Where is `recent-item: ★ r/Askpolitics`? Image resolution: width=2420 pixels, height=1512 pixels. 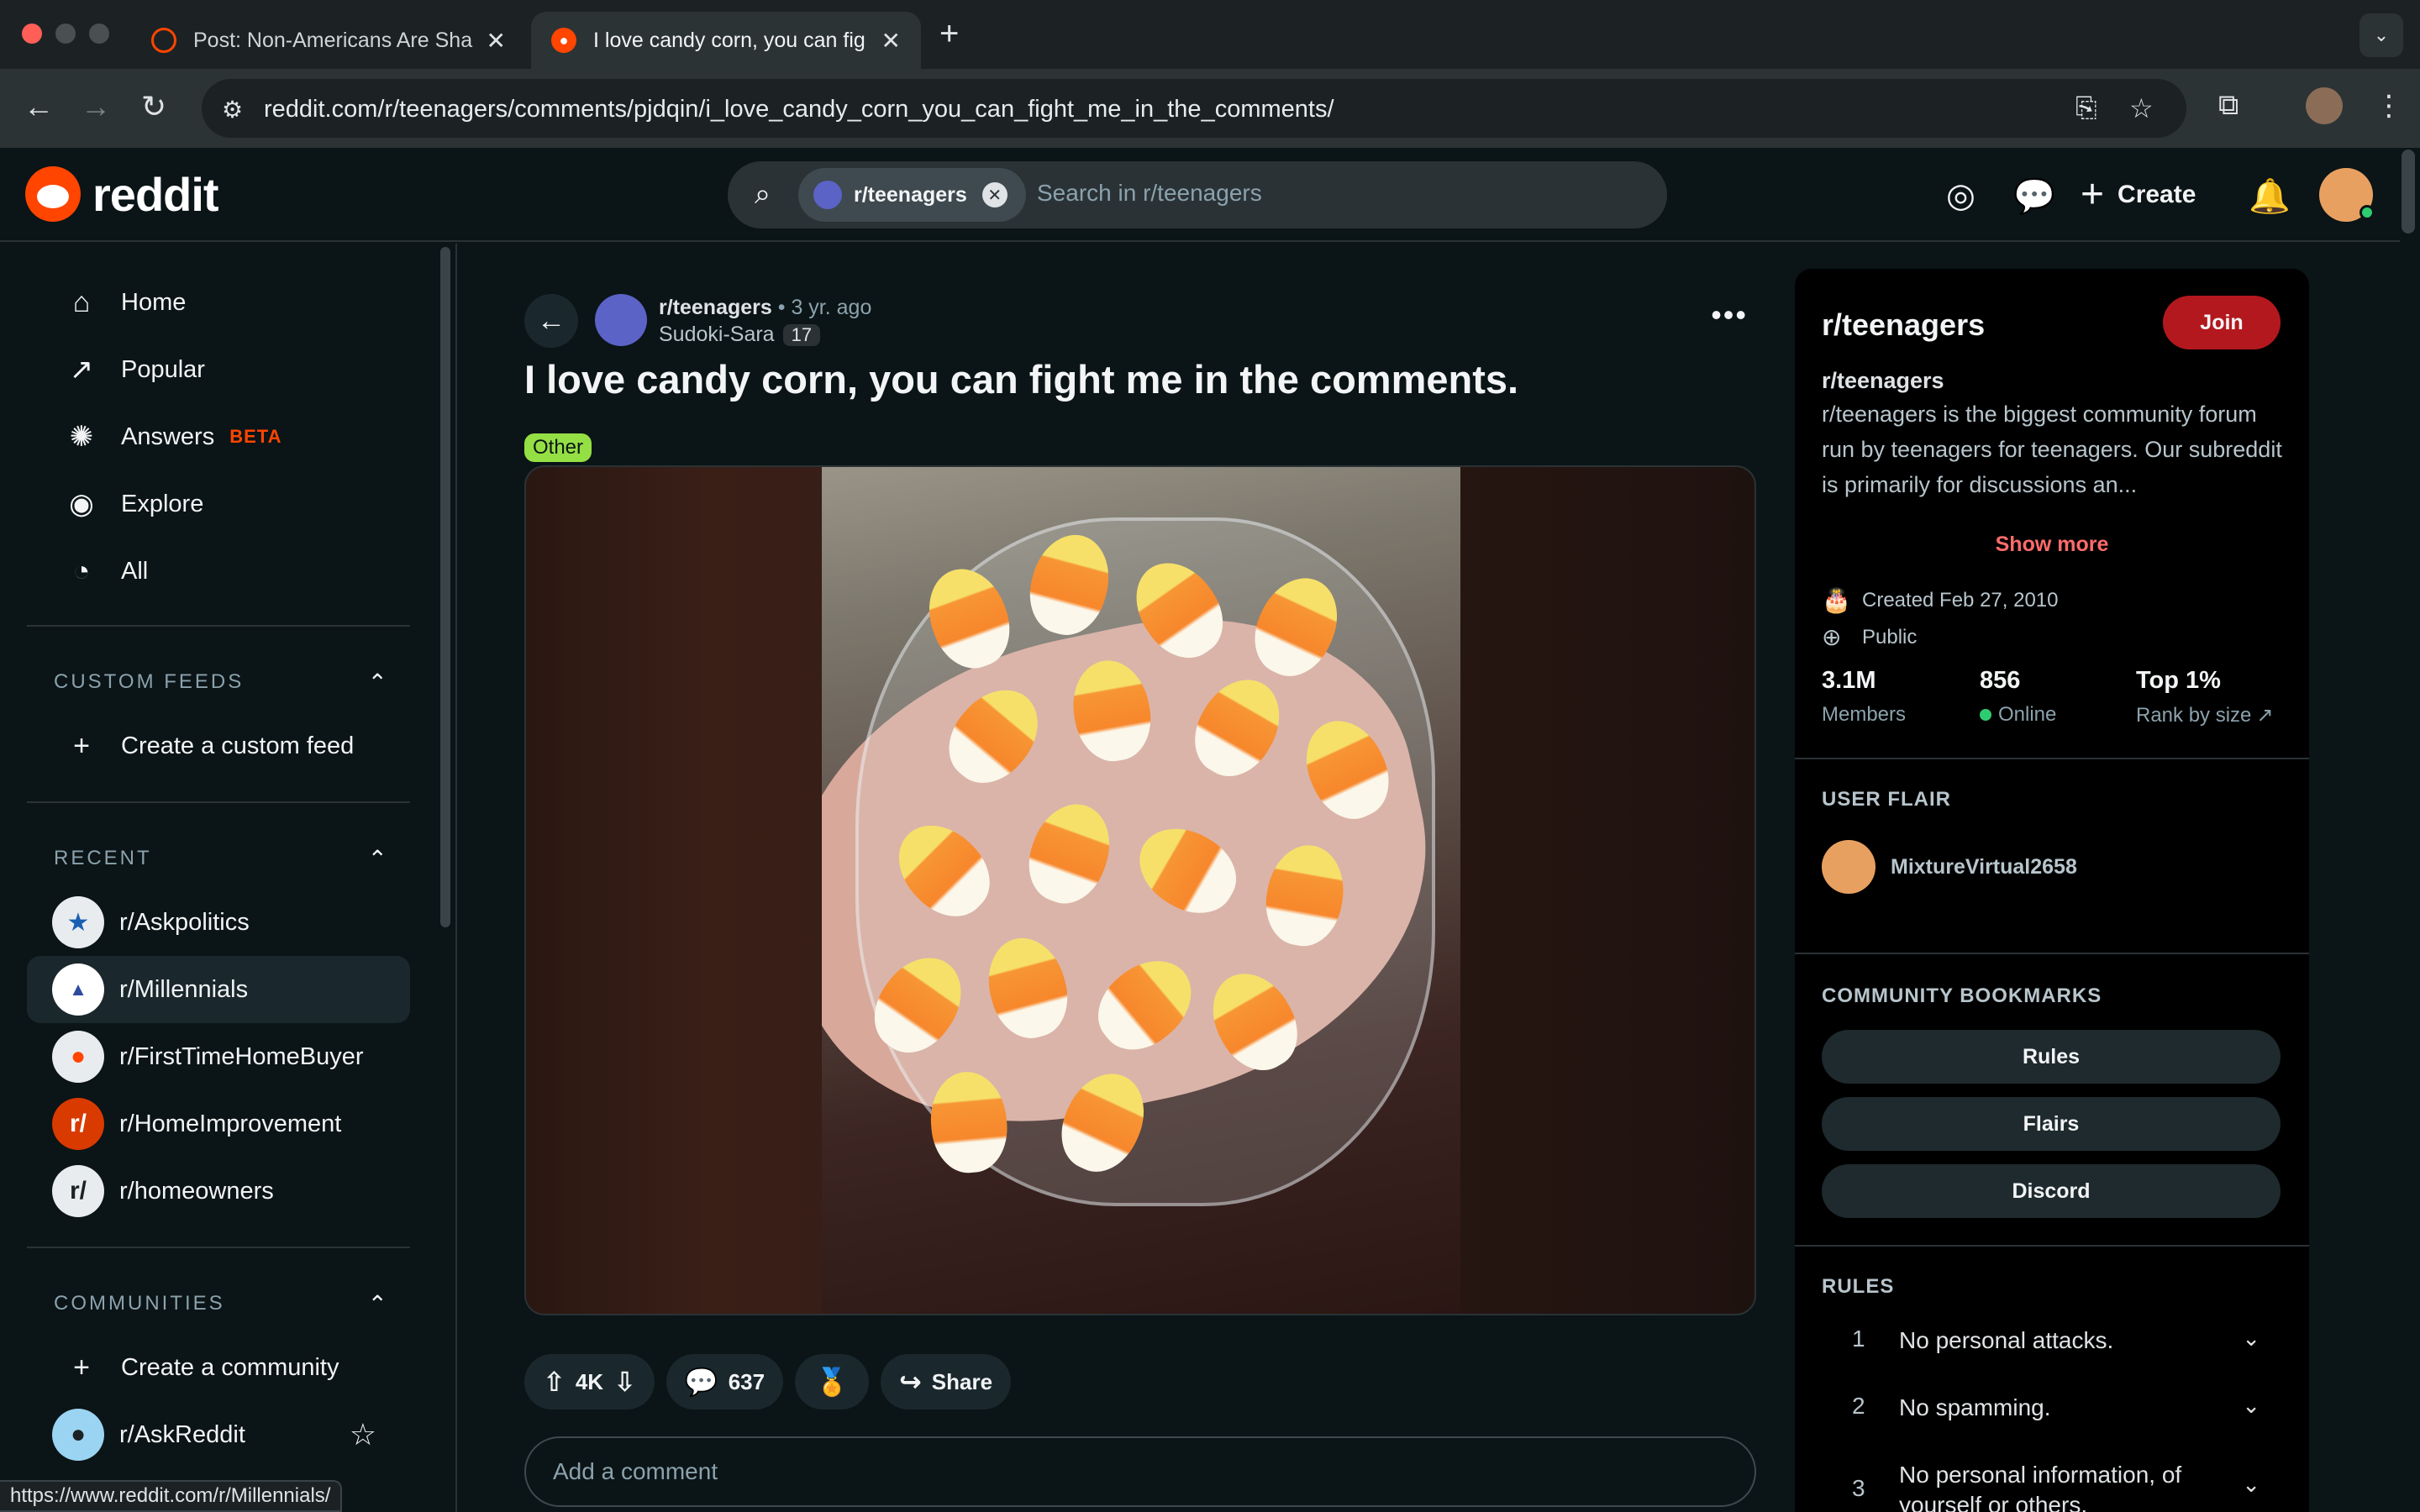
recent-item: ★ r/Askpolitics is located at coordinates (218, 922).